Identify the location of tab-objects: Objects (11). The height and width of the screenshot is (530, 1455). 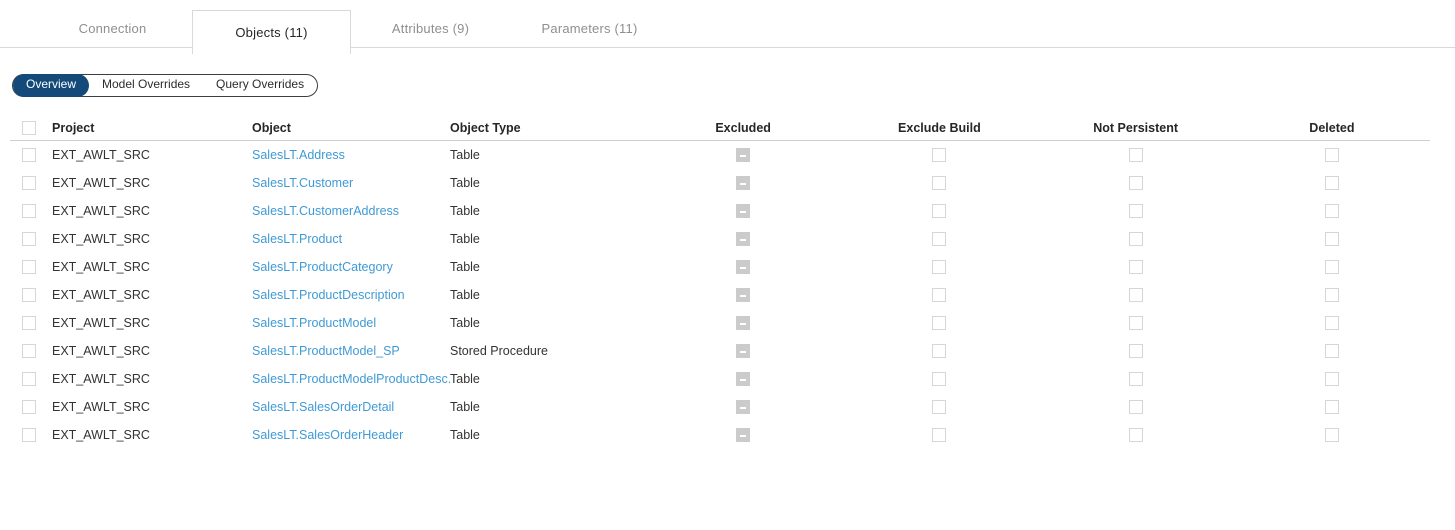
(271, 32).